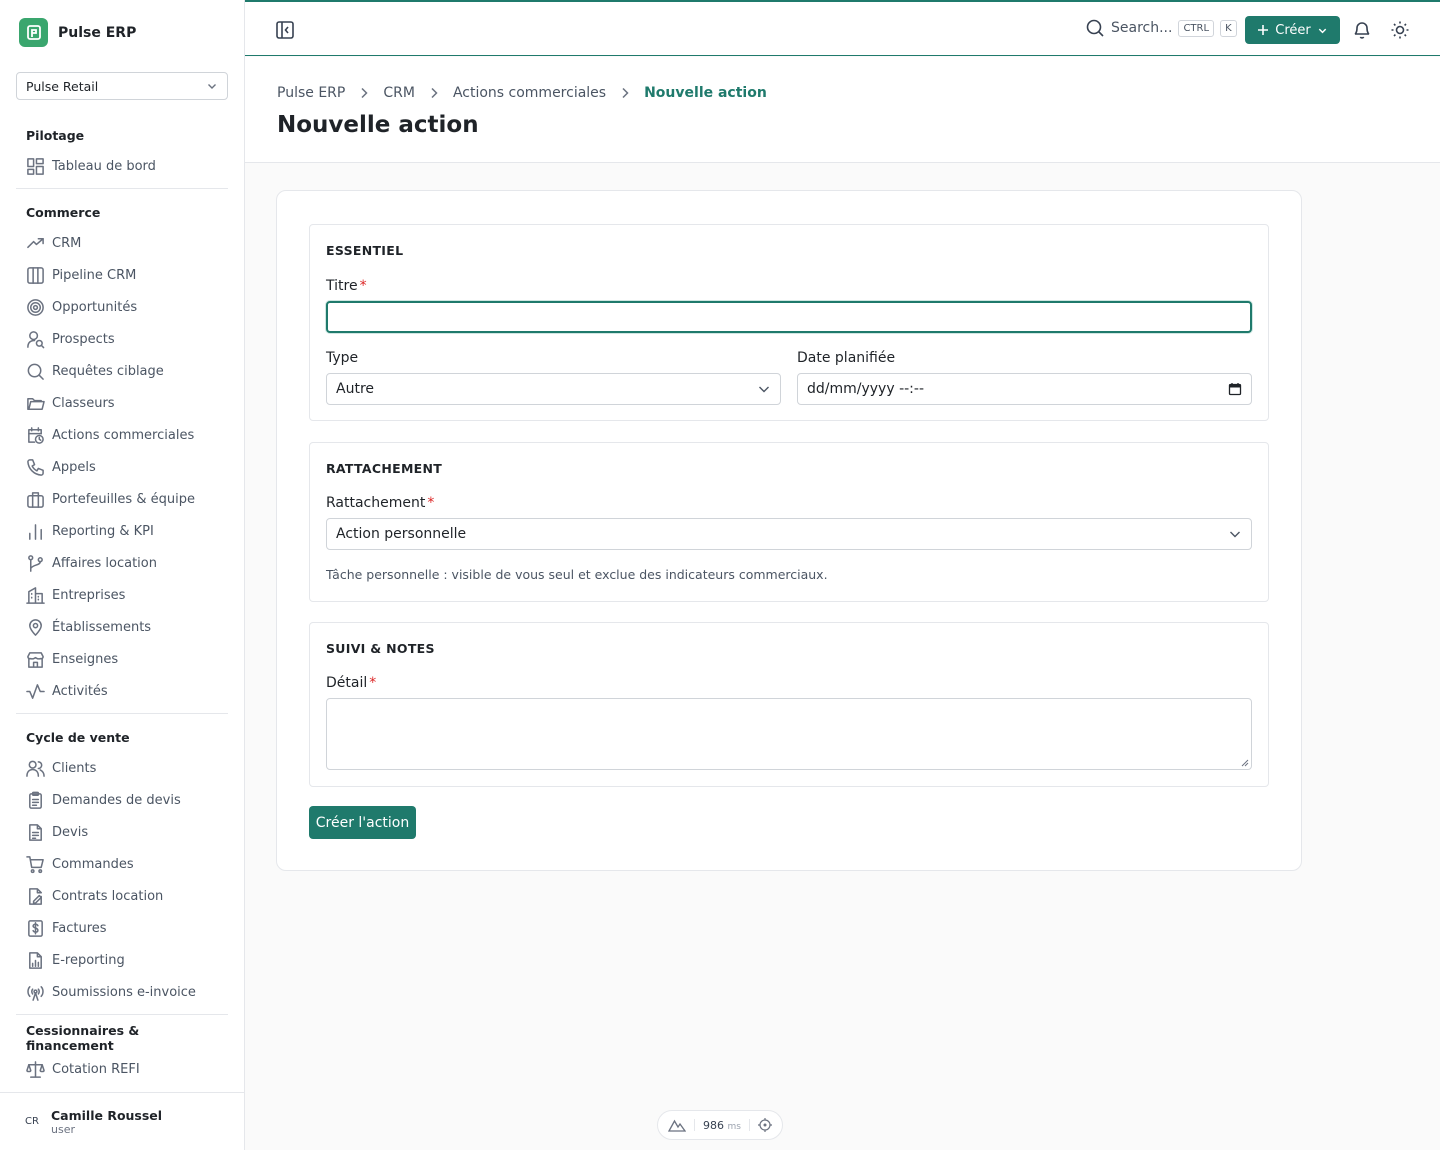  I want to click on bell-icon, so click(1362, 30).